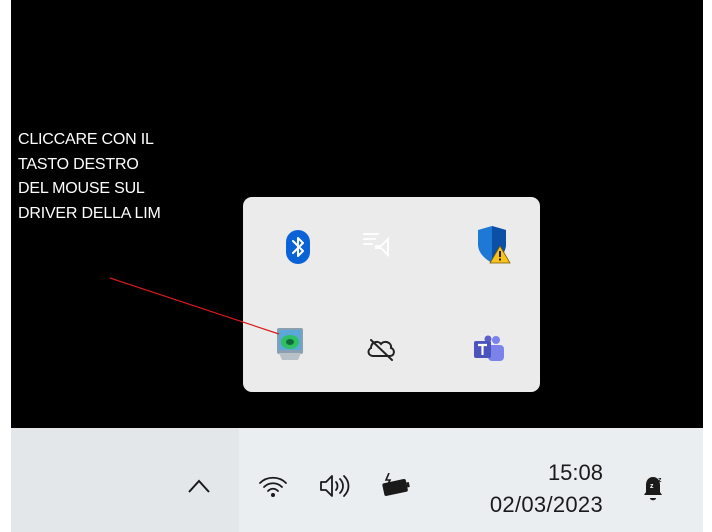 The width and height of the screenshot is (712, 532). I want to click on teams-icon, so click(489, 349).